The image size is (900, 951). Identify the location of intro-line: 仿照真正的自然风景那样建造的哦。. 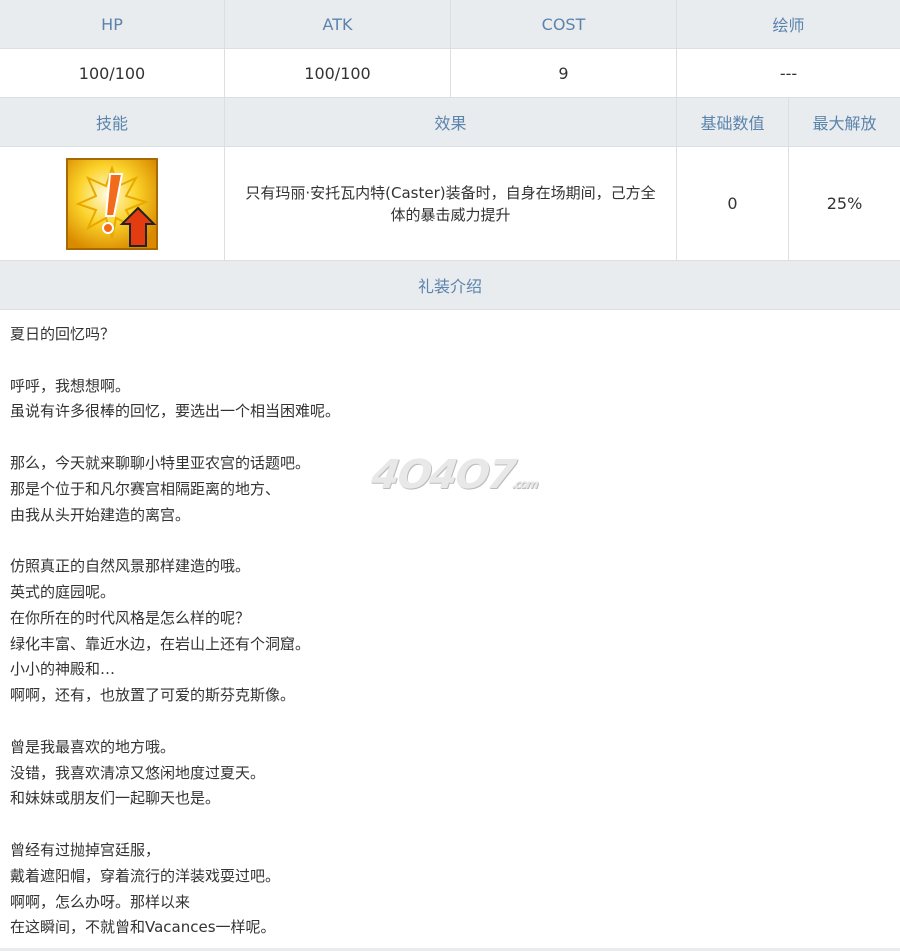
(130, 566).